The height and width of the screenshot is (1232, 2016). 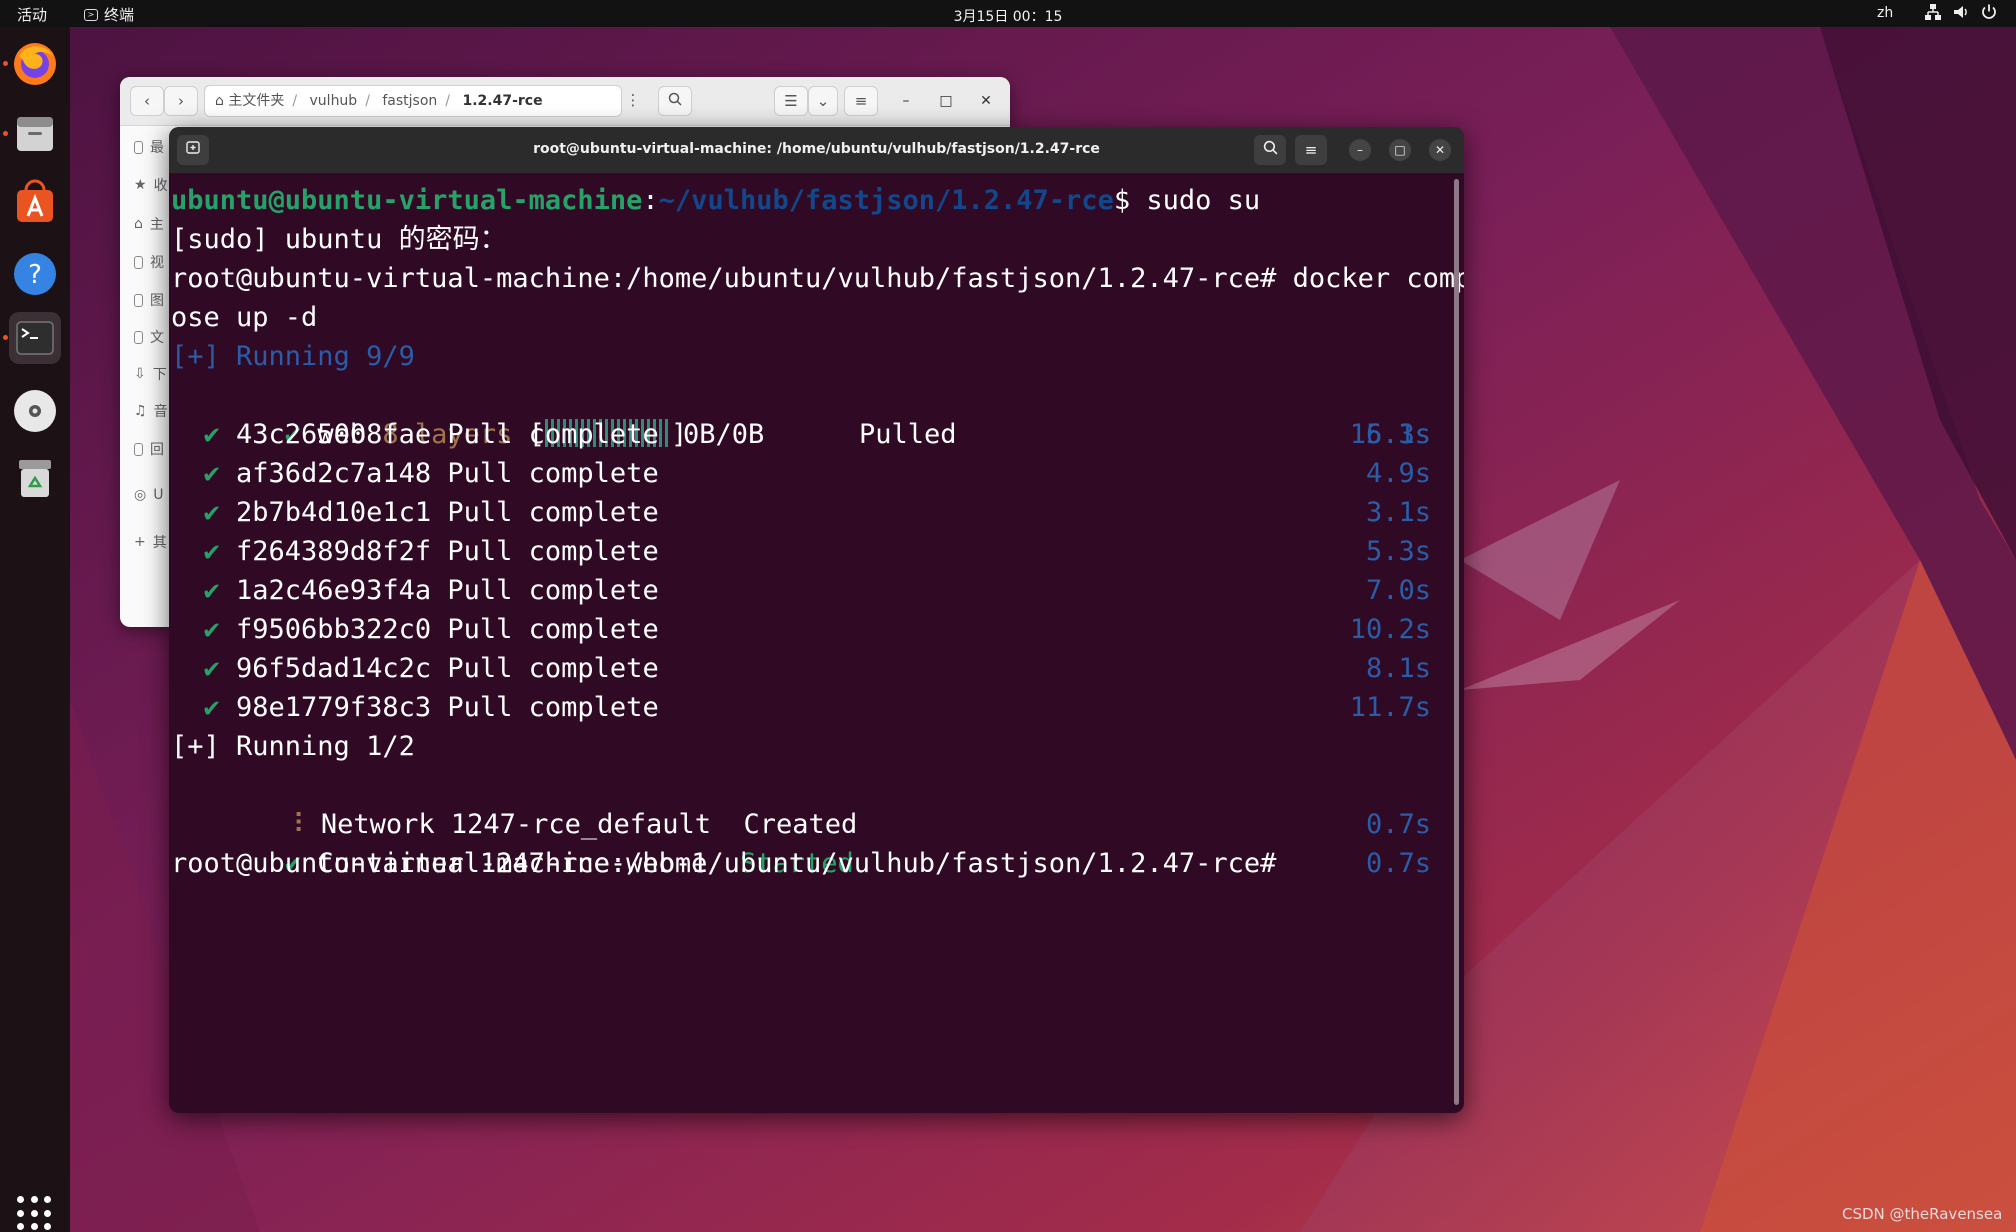 What do you see at coordinates (1885, 13) in the screenshot?
I see `input-method-indicator: zh` at bounding box center [1885, 13].